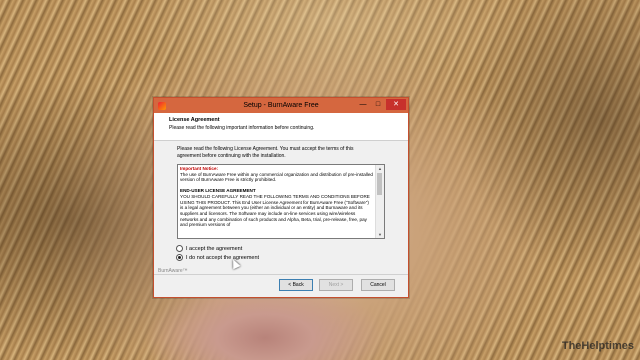 The image size is (640, 360). Describe the element at coordinates (379, 201) in the screenshot. I see `license-scrollbar: ▲ ▼` at that location.